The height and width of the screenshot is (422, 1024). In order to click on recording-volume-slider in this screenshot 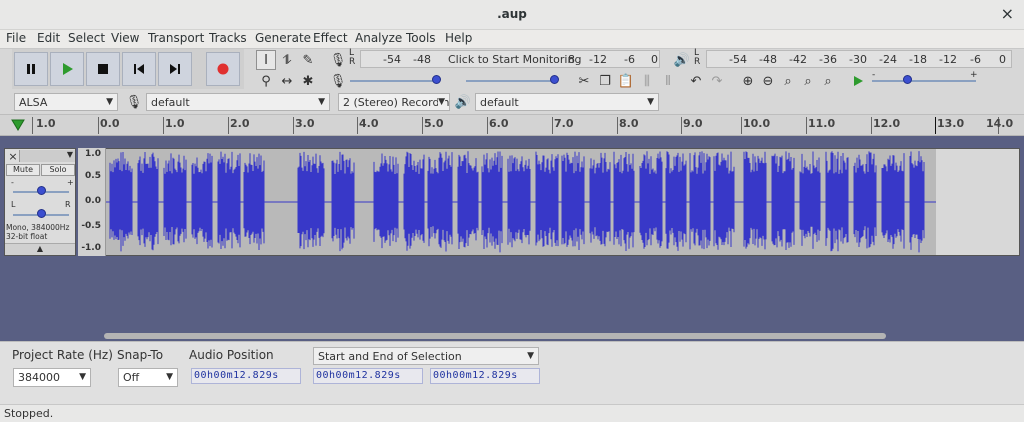, I will do `click(395, 80)`.